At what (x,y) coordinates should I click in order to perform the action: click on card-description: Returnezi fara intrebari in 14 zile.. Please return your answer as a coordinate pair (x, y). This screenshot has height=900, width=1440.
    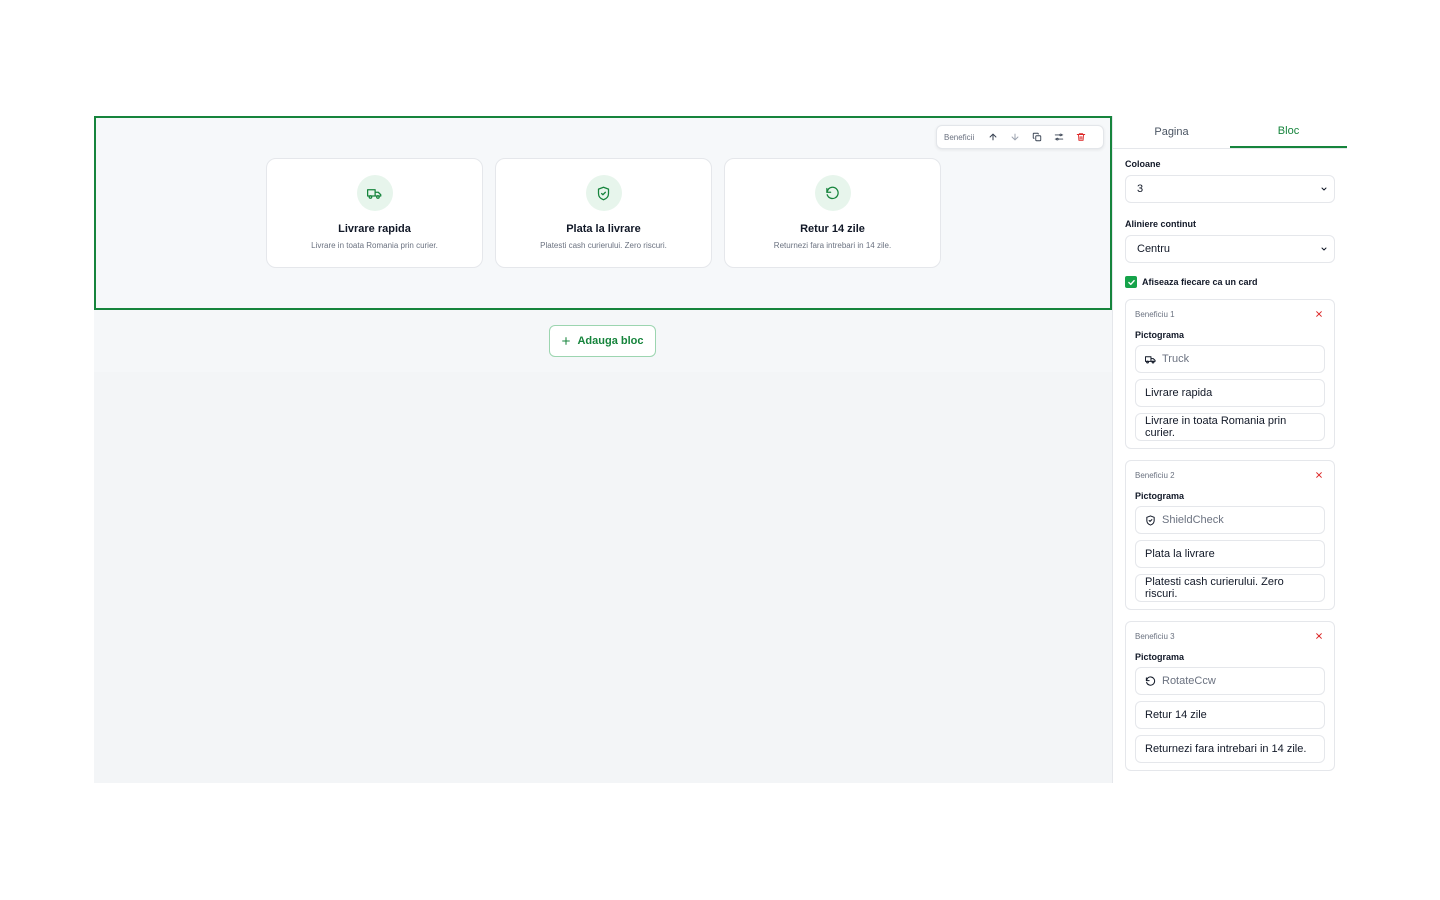
    Looking at the image, I should click on (832, 245).